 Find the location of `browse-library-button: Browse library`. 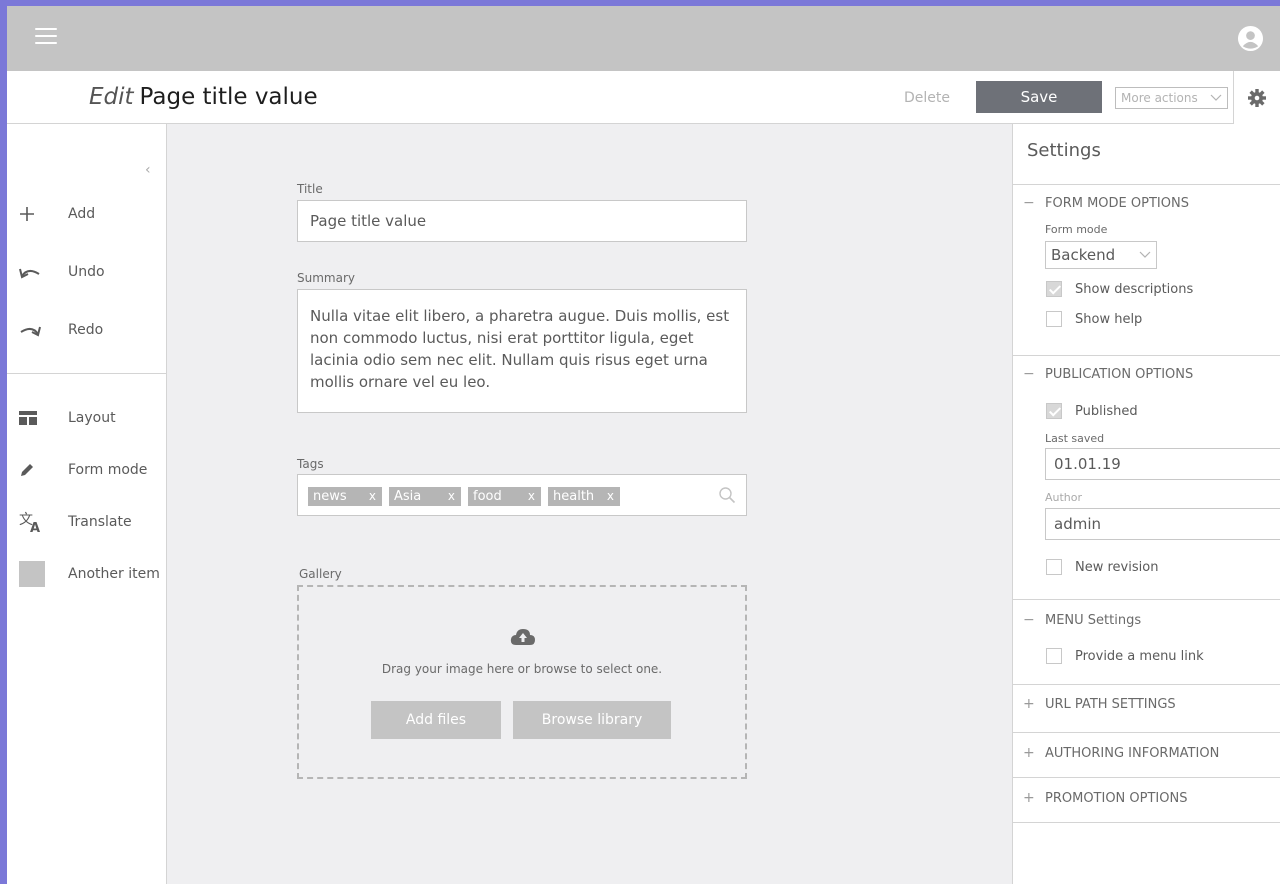

browse-library-button: Browse library is located at coordinates (592, 720).